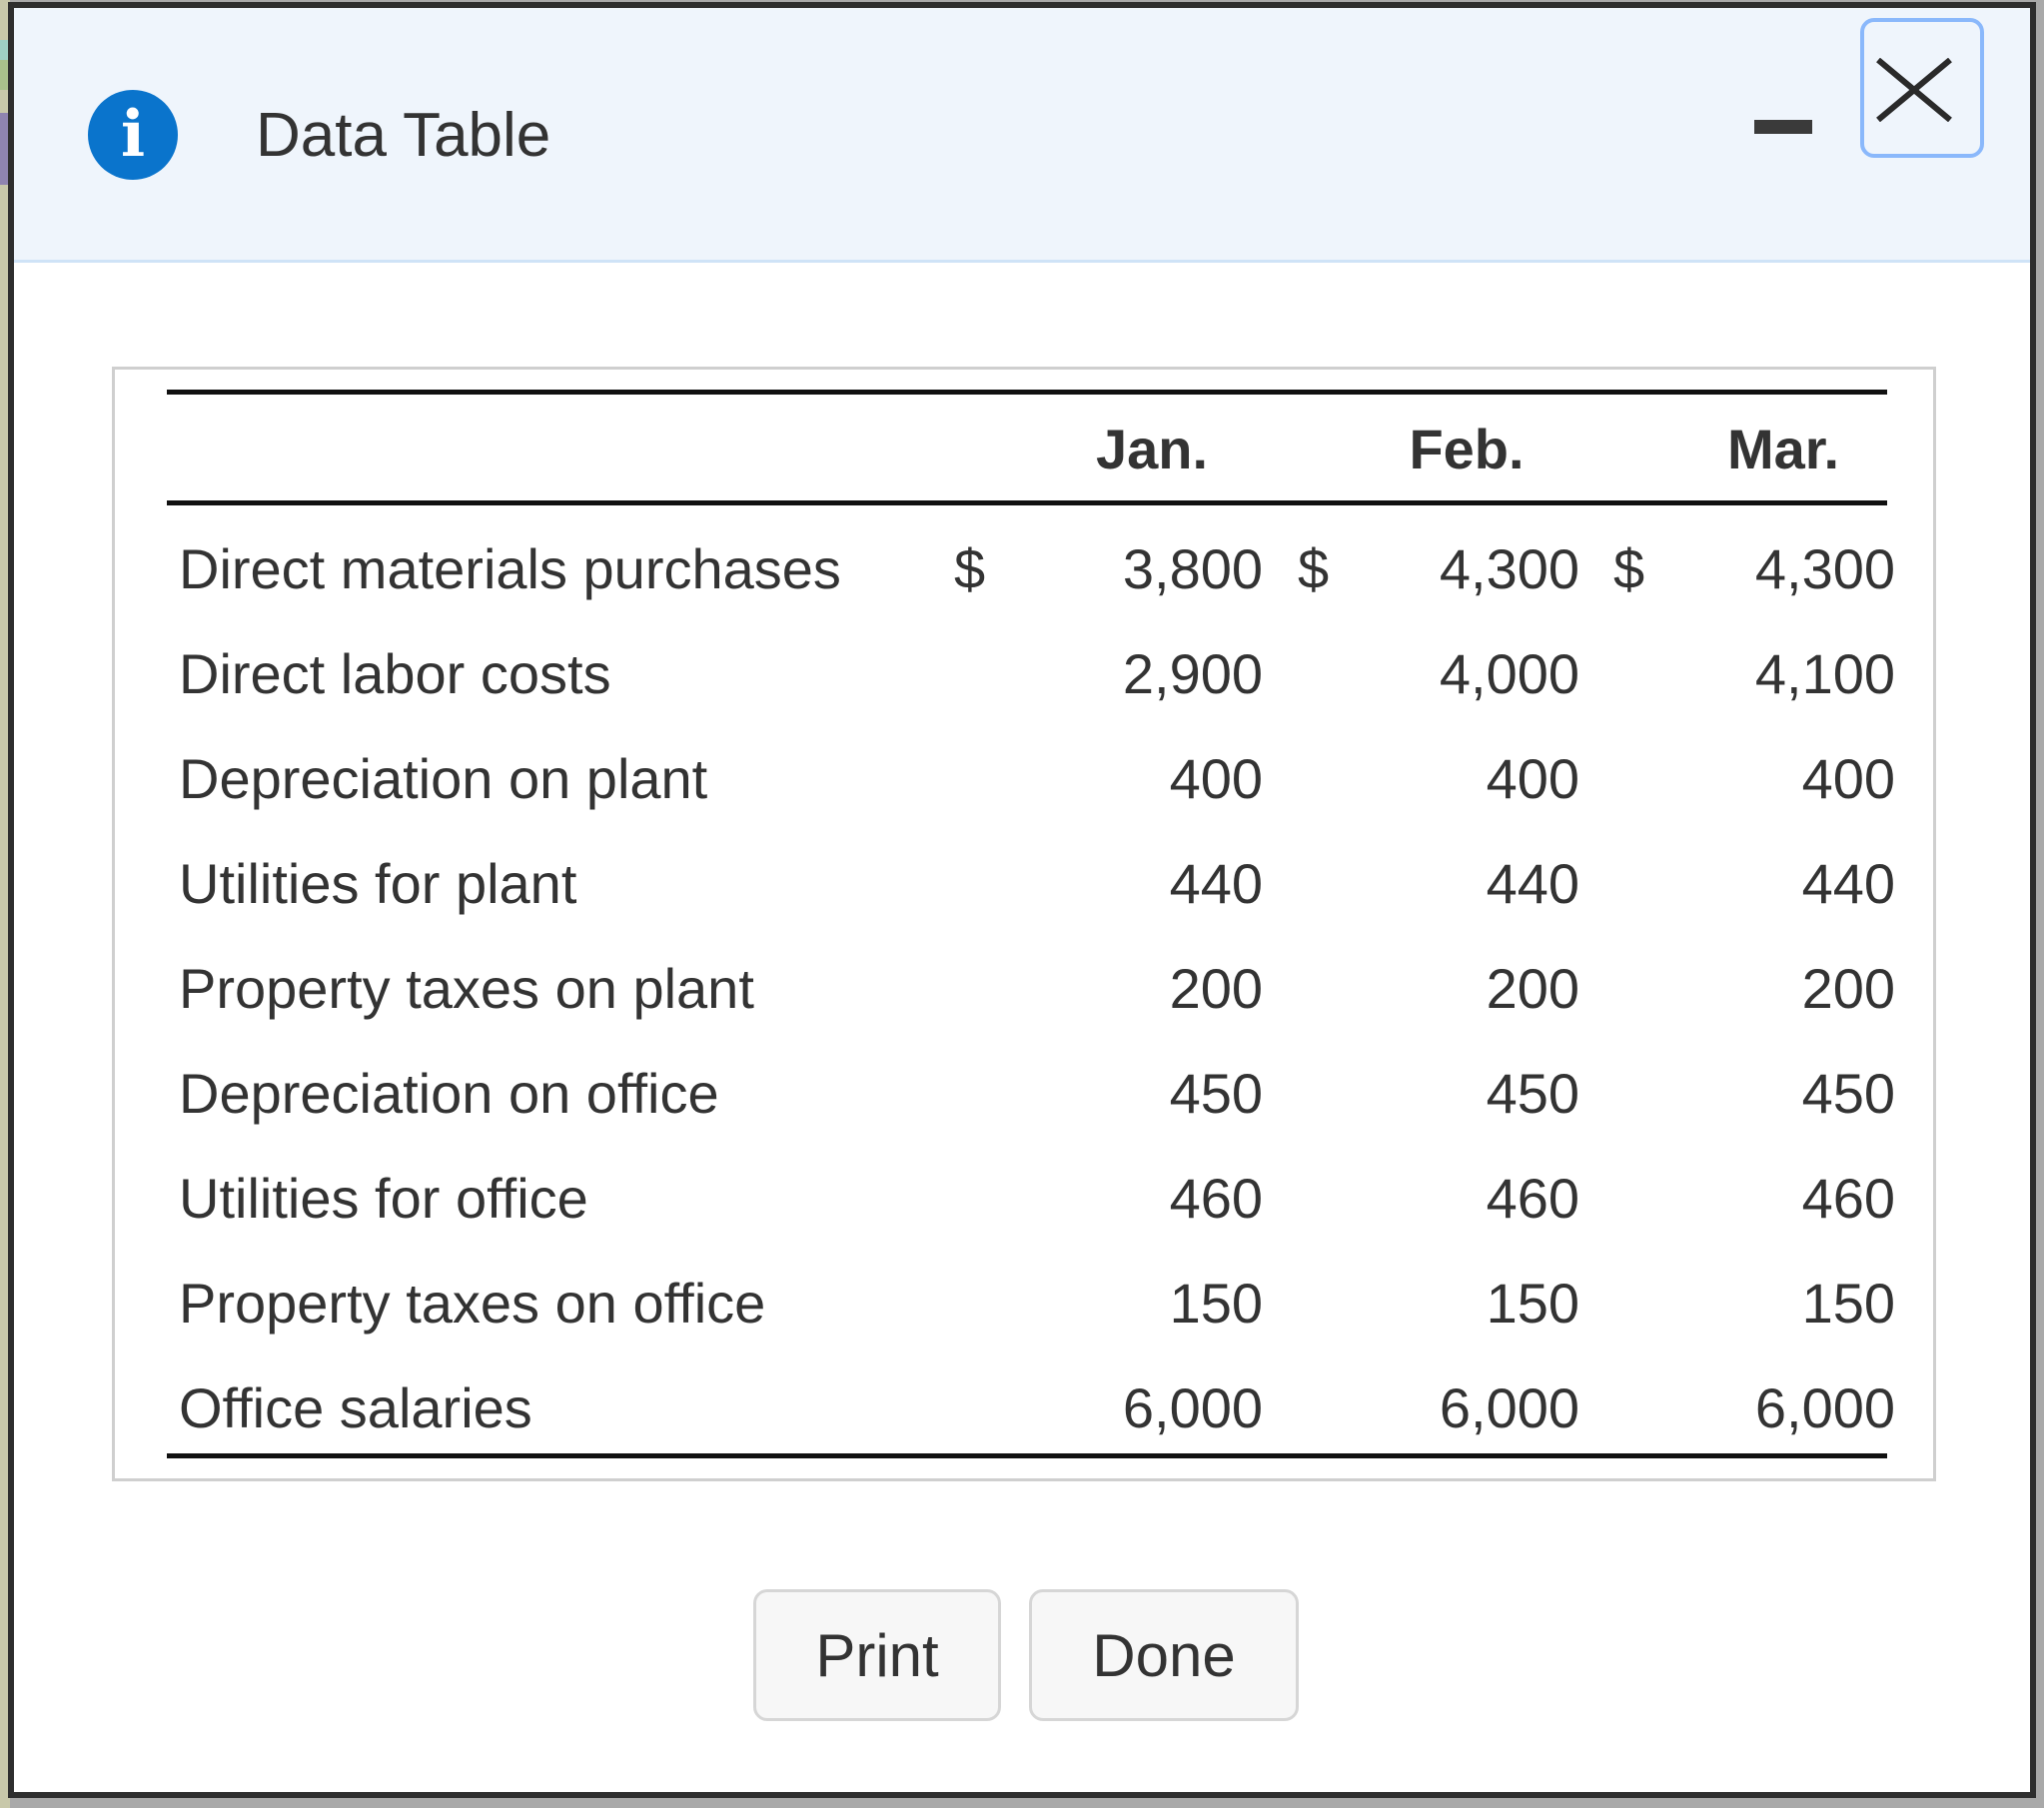  What do you see at coordinates (1192, 673) in the screenshot?
I see `cell-value-jan: 2,900` at bounding box center [1192, 673].